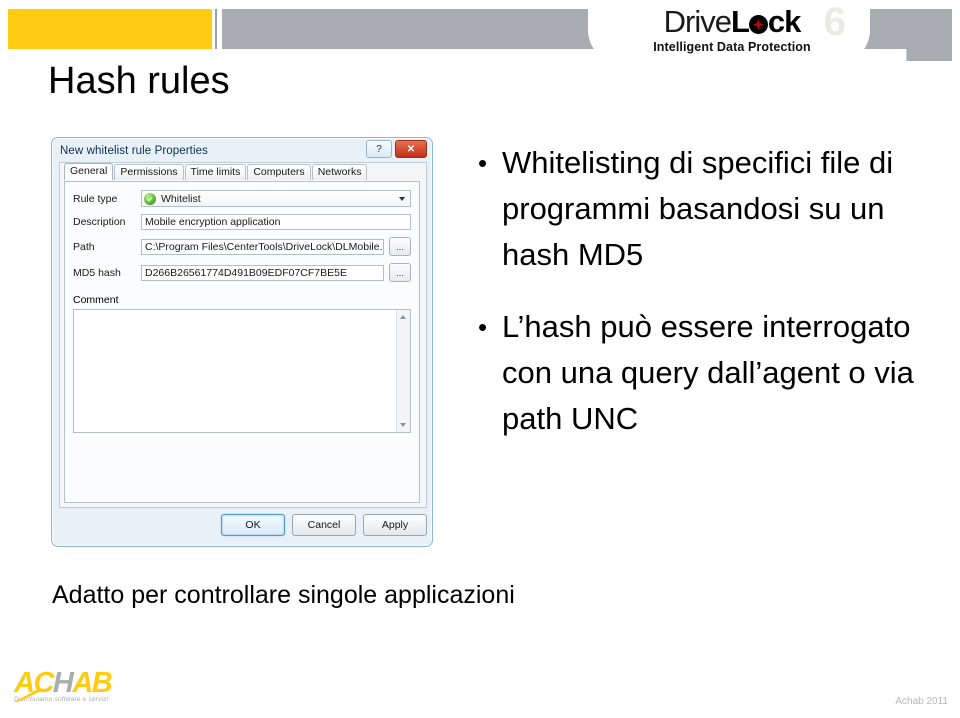 The height and width of the screenshot is (718, 960). Describe the element at coordinates (834, 22) in the screenshot. I see `logo-version-number: 6` at that location.